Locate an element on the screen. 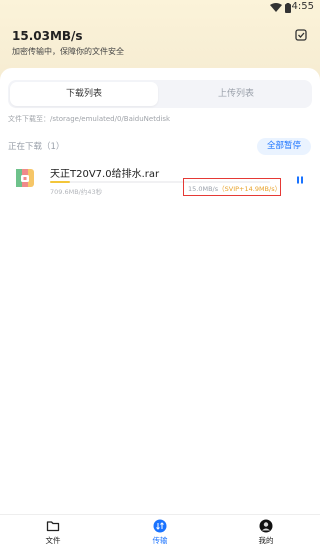 The height and width of the screenshot is (550, 320). base-speed: 15.0MB/s is located at coordinates (203, 189).